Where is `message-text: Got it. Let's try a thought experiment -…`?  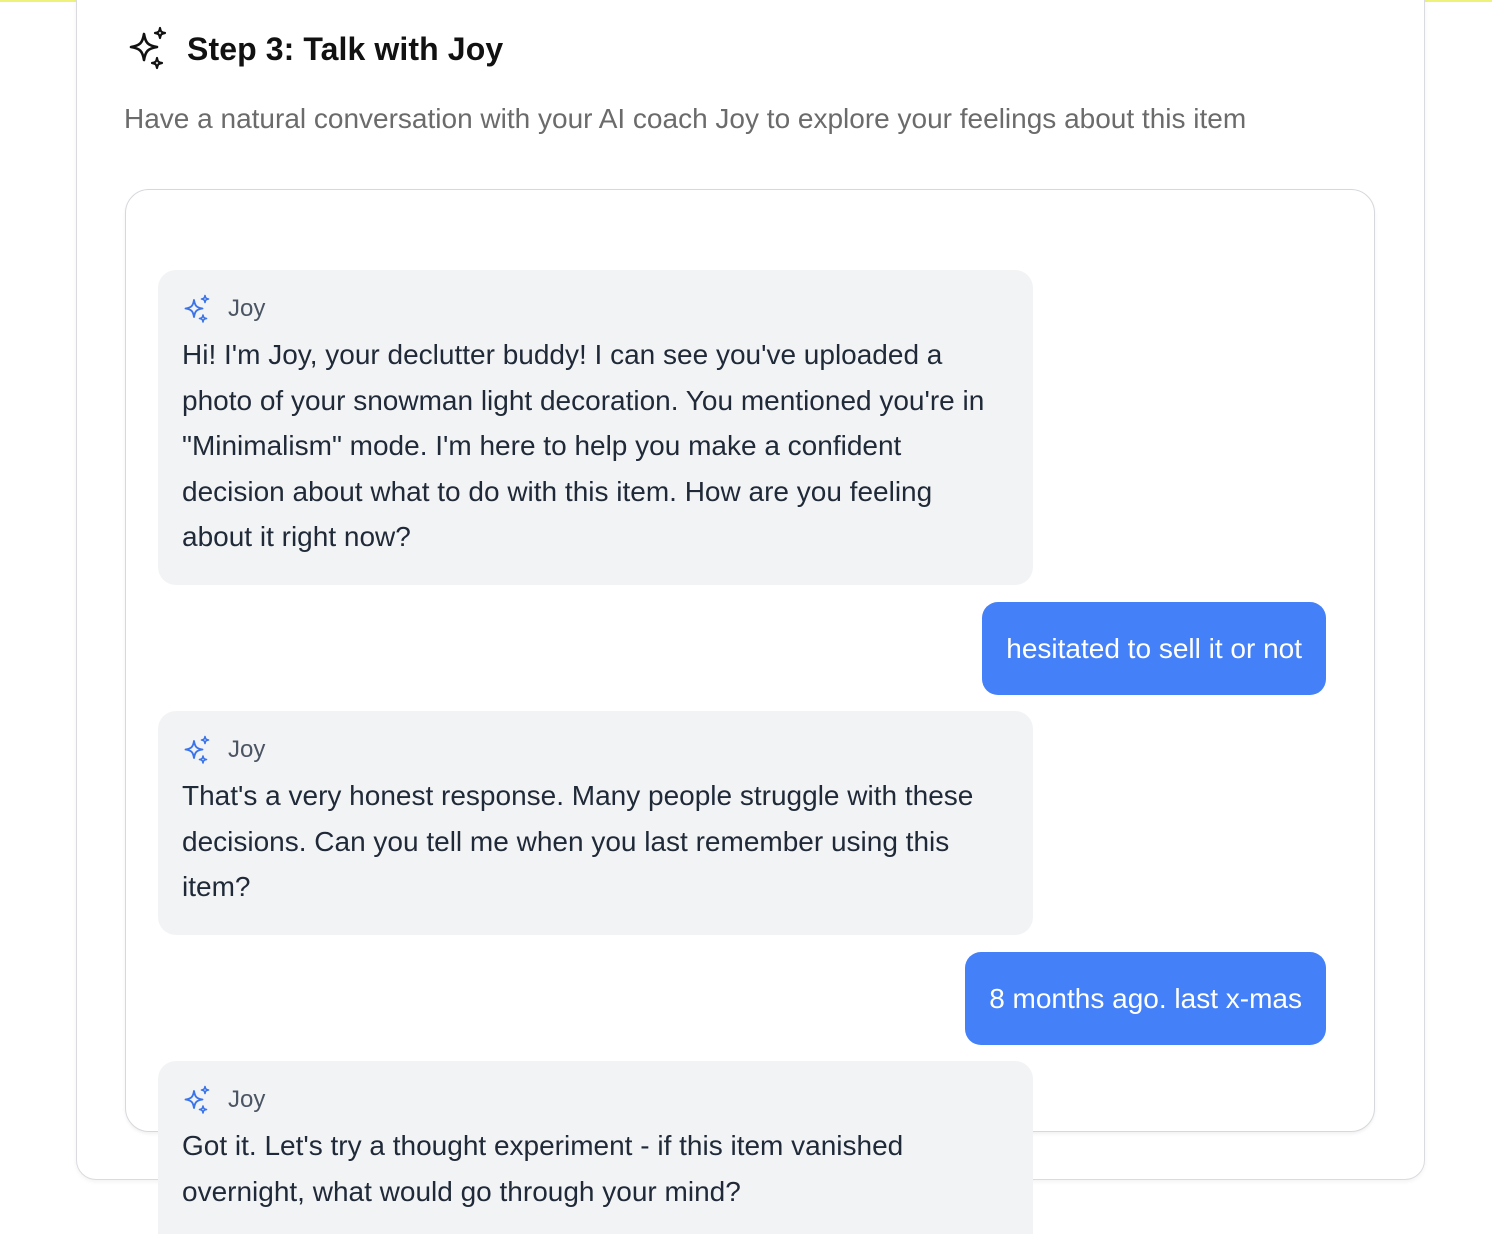
message-text: Got it. Let's try a thought experiment -… is located at coordinates (543, 1168).